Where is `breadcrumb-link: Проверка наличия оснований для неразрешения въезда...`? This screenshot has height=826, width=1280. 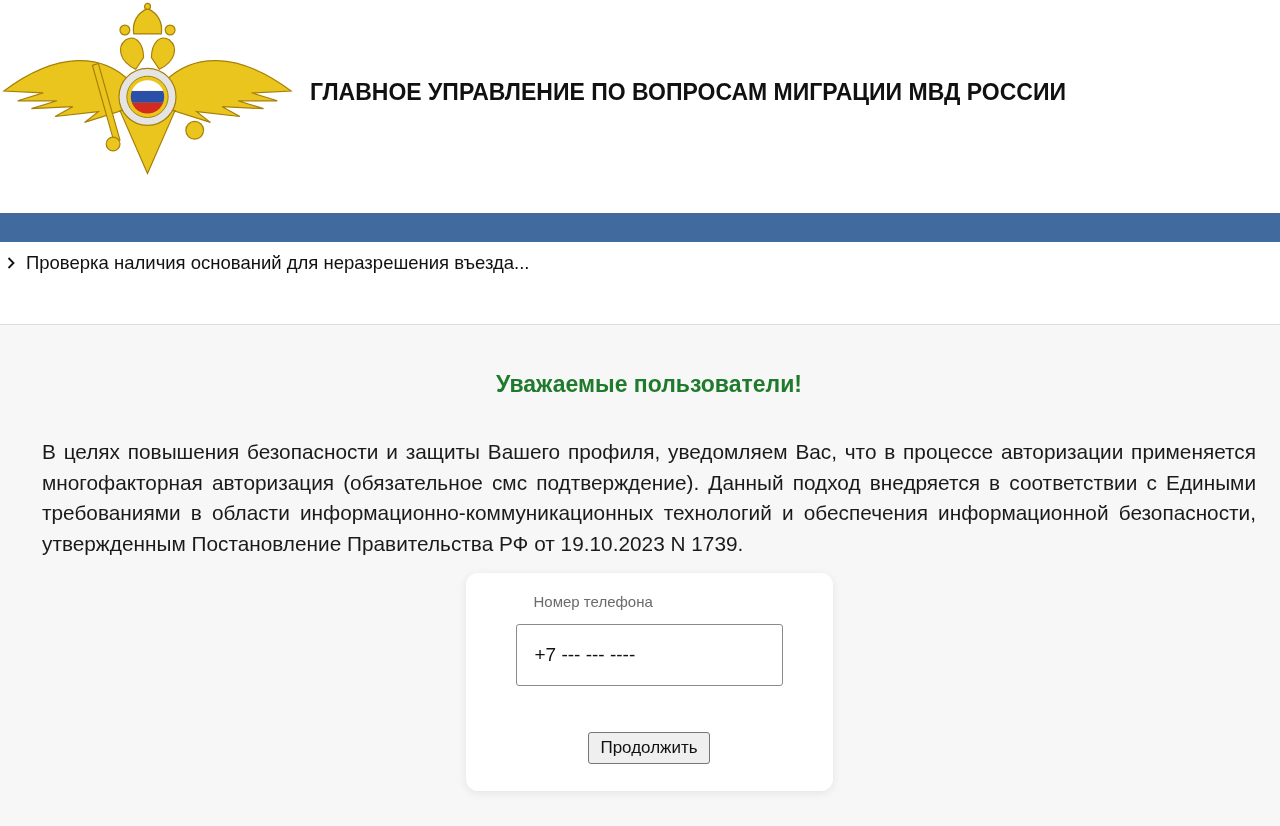 breadcrumb-link: Проверка наличия оснований для неразрешения въезда... is located at coordinates (278, 263).